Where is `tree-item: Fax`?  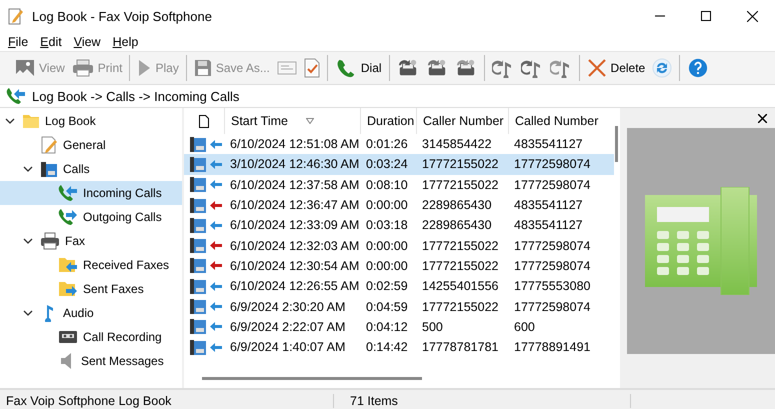
tree-item: Fax is located at coordinates (91, 241).